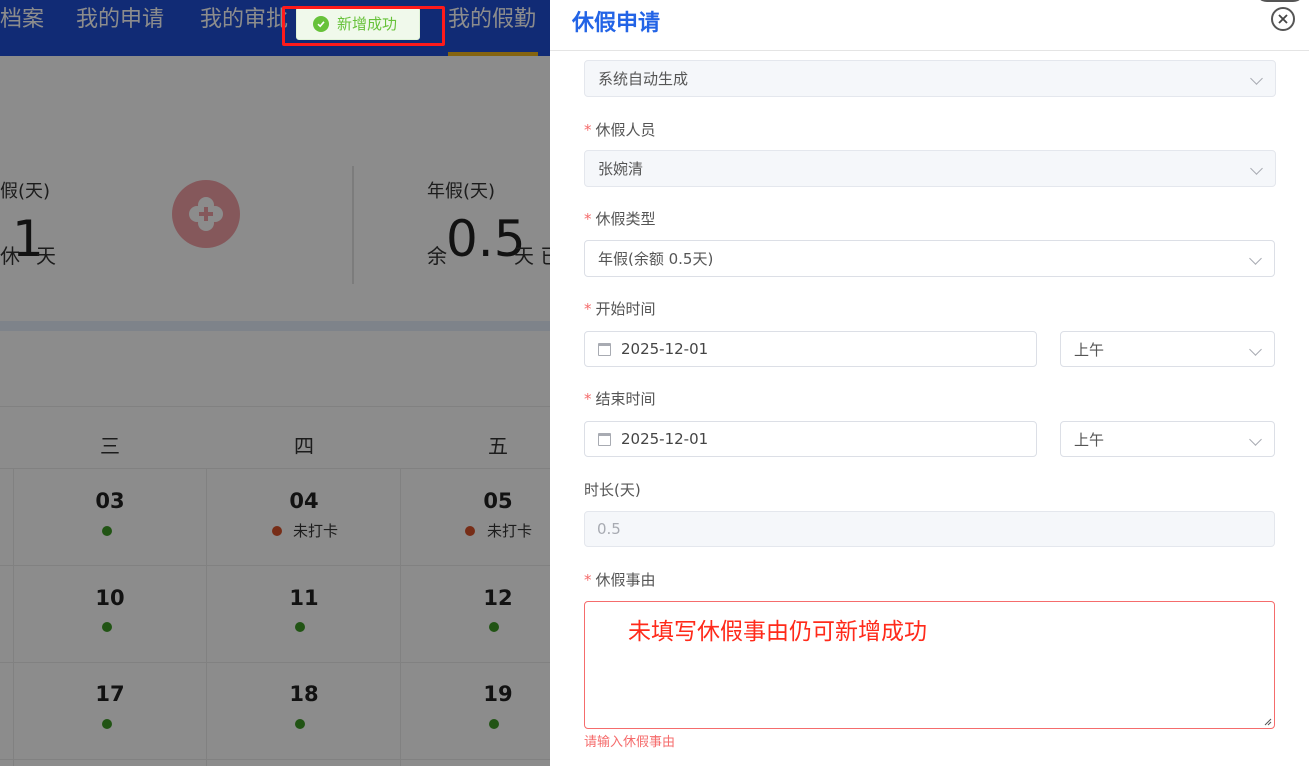 This screenshot has height=766, width=1309. What do you see at coordinates (929, 529) in the screenshot?
I see `duration-field: 0.5` at bounding box center [929, 529].